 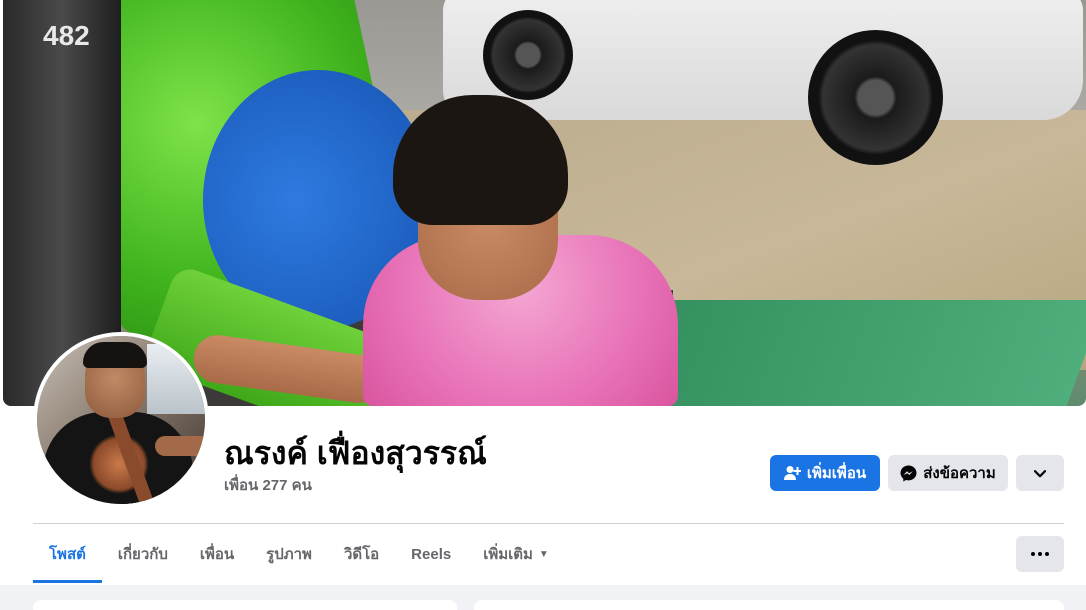 I want to click on tab-more: เพิ่มเติม ▼, so click(x=516, y=554).